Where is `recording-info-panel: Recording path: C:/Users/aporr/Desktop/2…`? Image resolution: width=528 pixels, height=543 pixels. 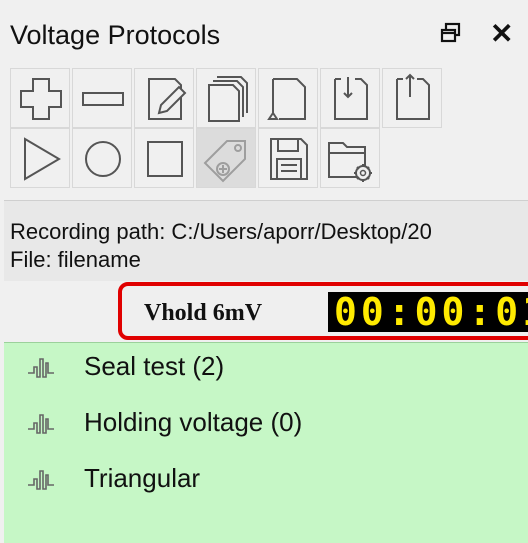
recording-info-panel: Recording path: C:/Users/aporr/Desktop/2… is located at coordinates (266, 240).